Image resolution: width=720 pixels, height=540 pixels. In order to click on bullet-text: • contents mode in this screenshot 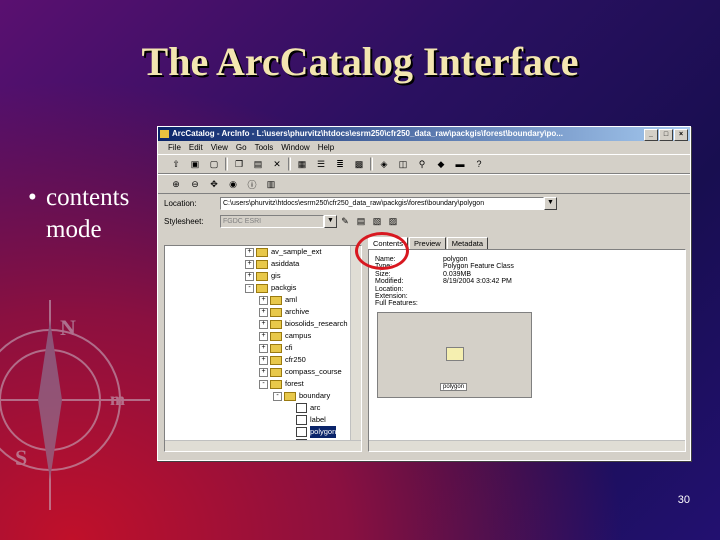, I will do `click(93, 214)`.